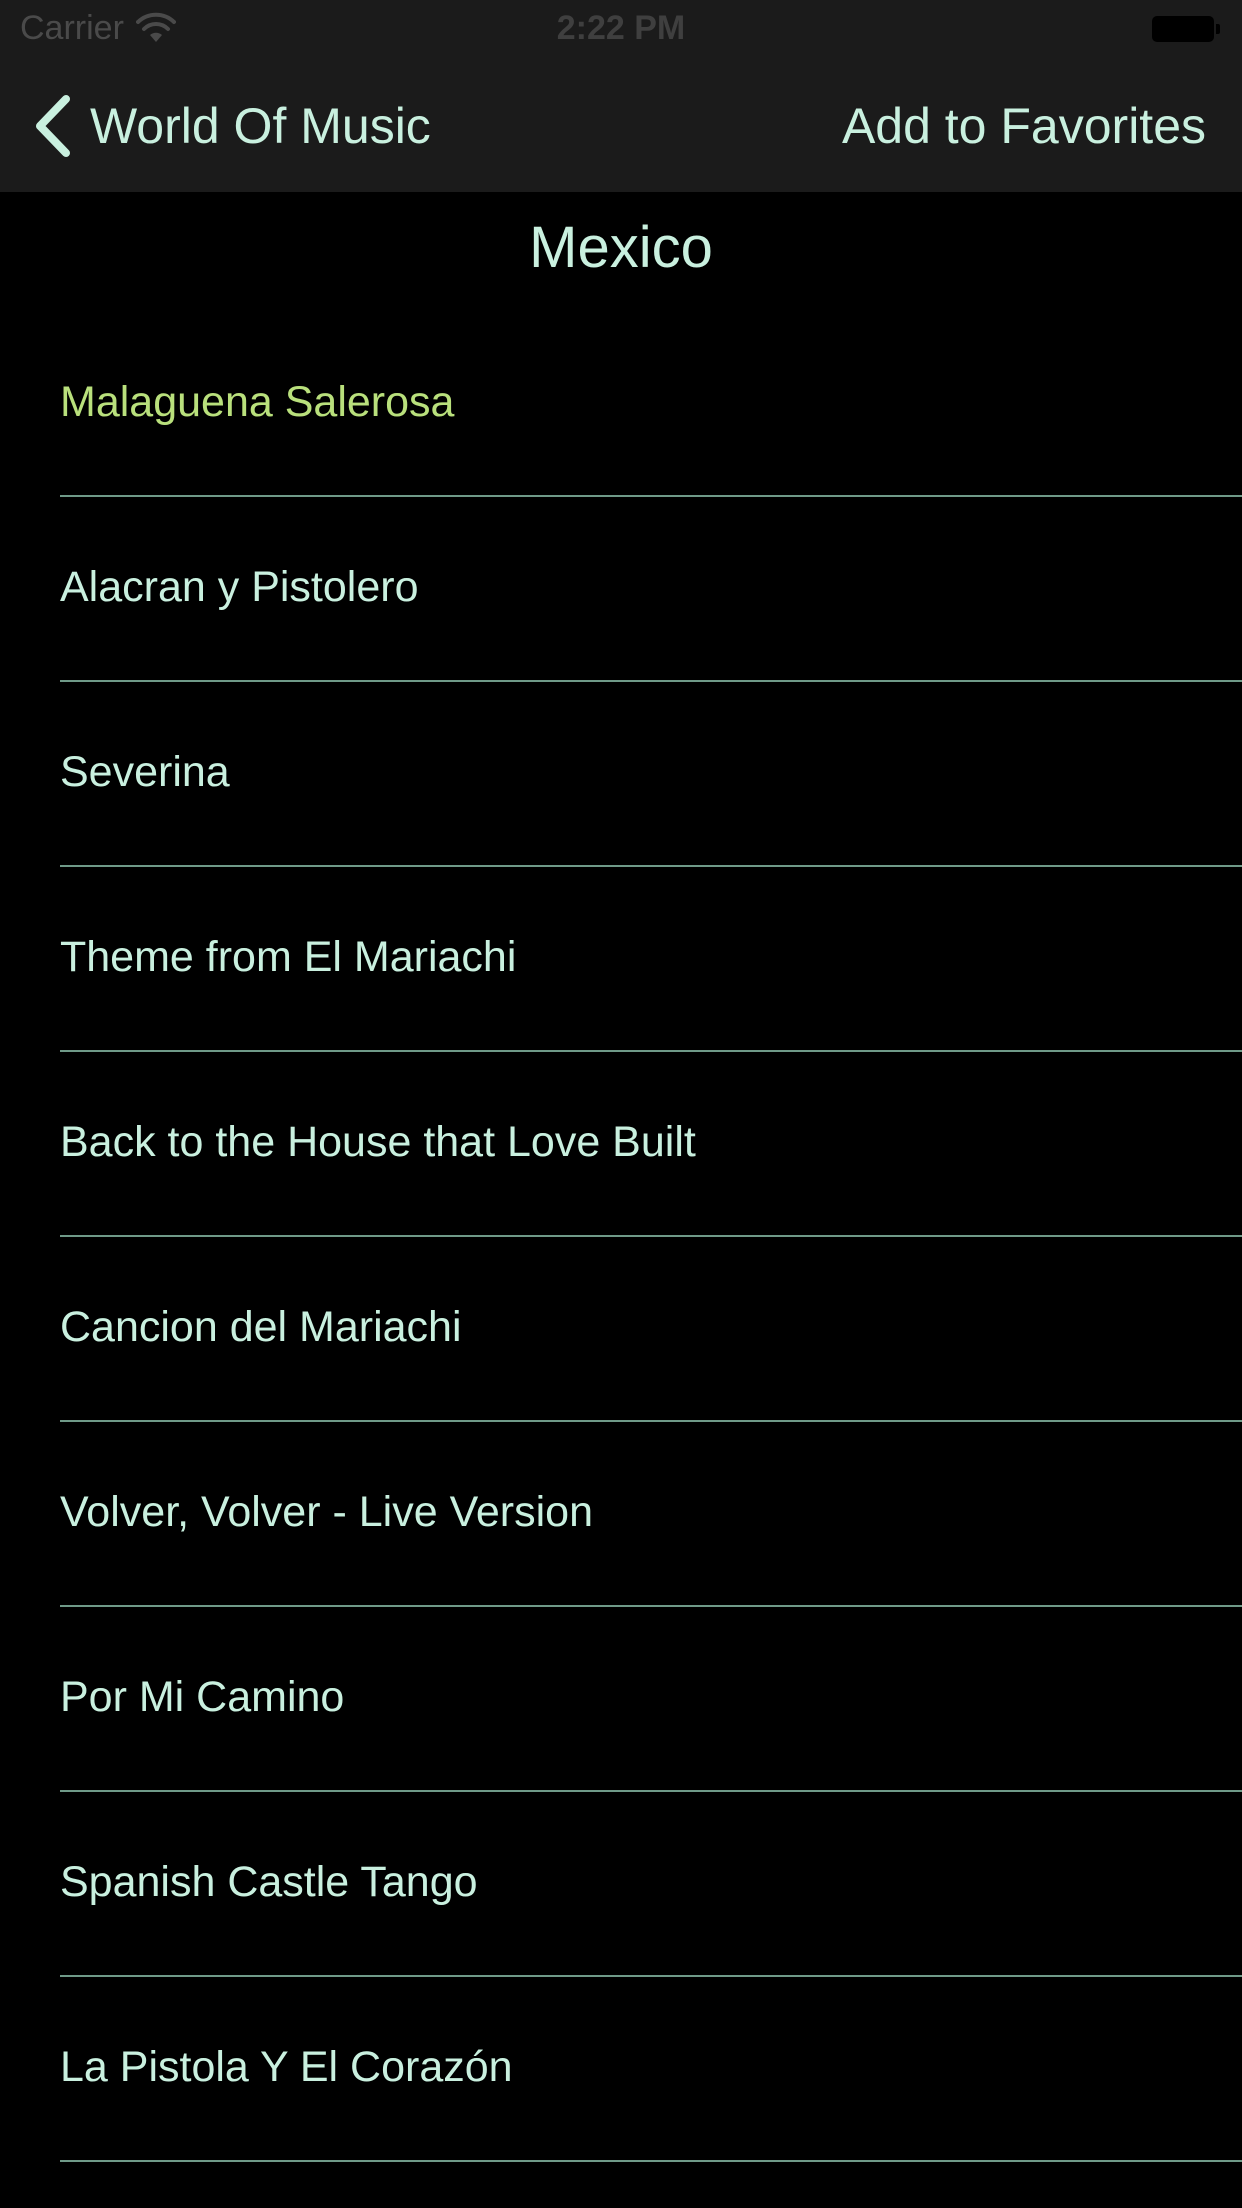 The height and width of the screenshot is (2208, 1242). I want to click on song-title: Severina, so click(145, 772).